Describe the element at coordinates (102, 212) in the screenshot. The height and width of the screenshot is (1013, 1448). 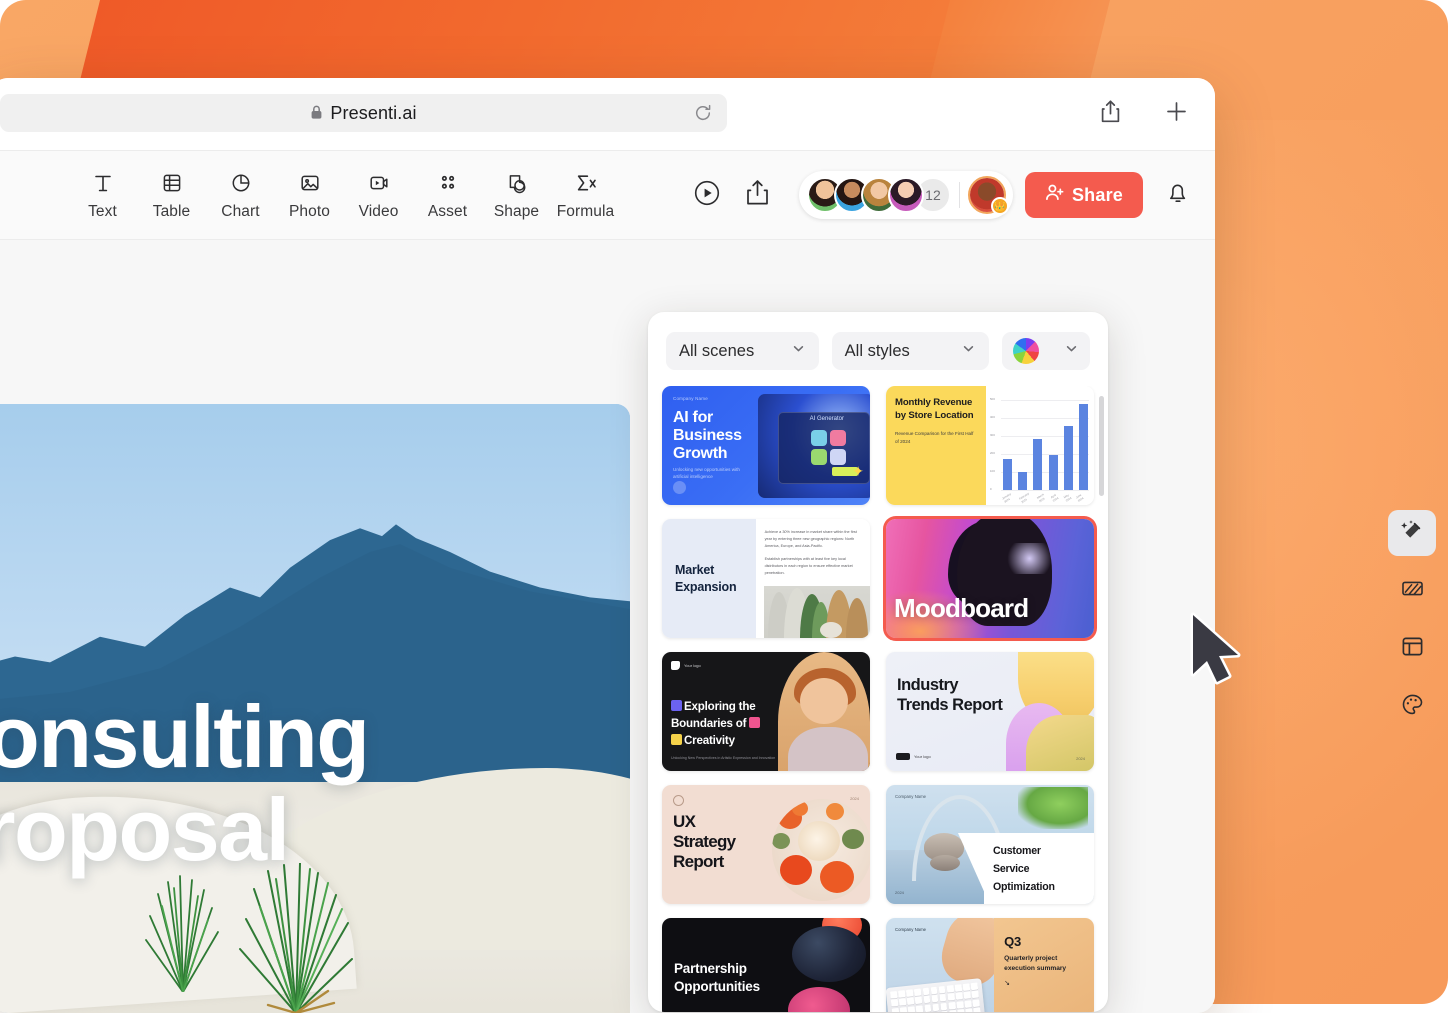
I see `tool-label: Text` at that location.